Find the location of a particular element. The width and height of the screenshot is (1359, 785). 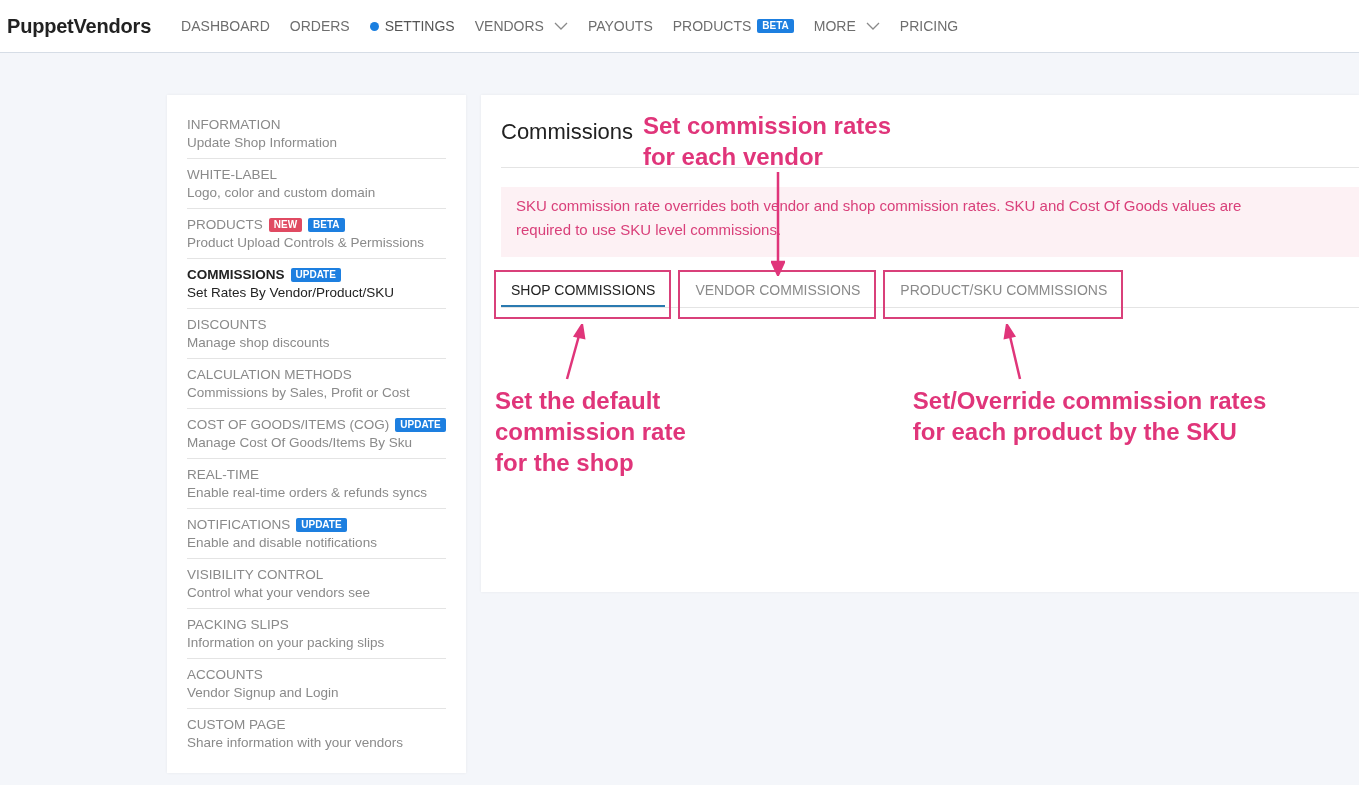

sidebar-item: COMMISSIONS UPDATE Set Rates By Vendor/Product/SKU is located at coordinates (316, 284).